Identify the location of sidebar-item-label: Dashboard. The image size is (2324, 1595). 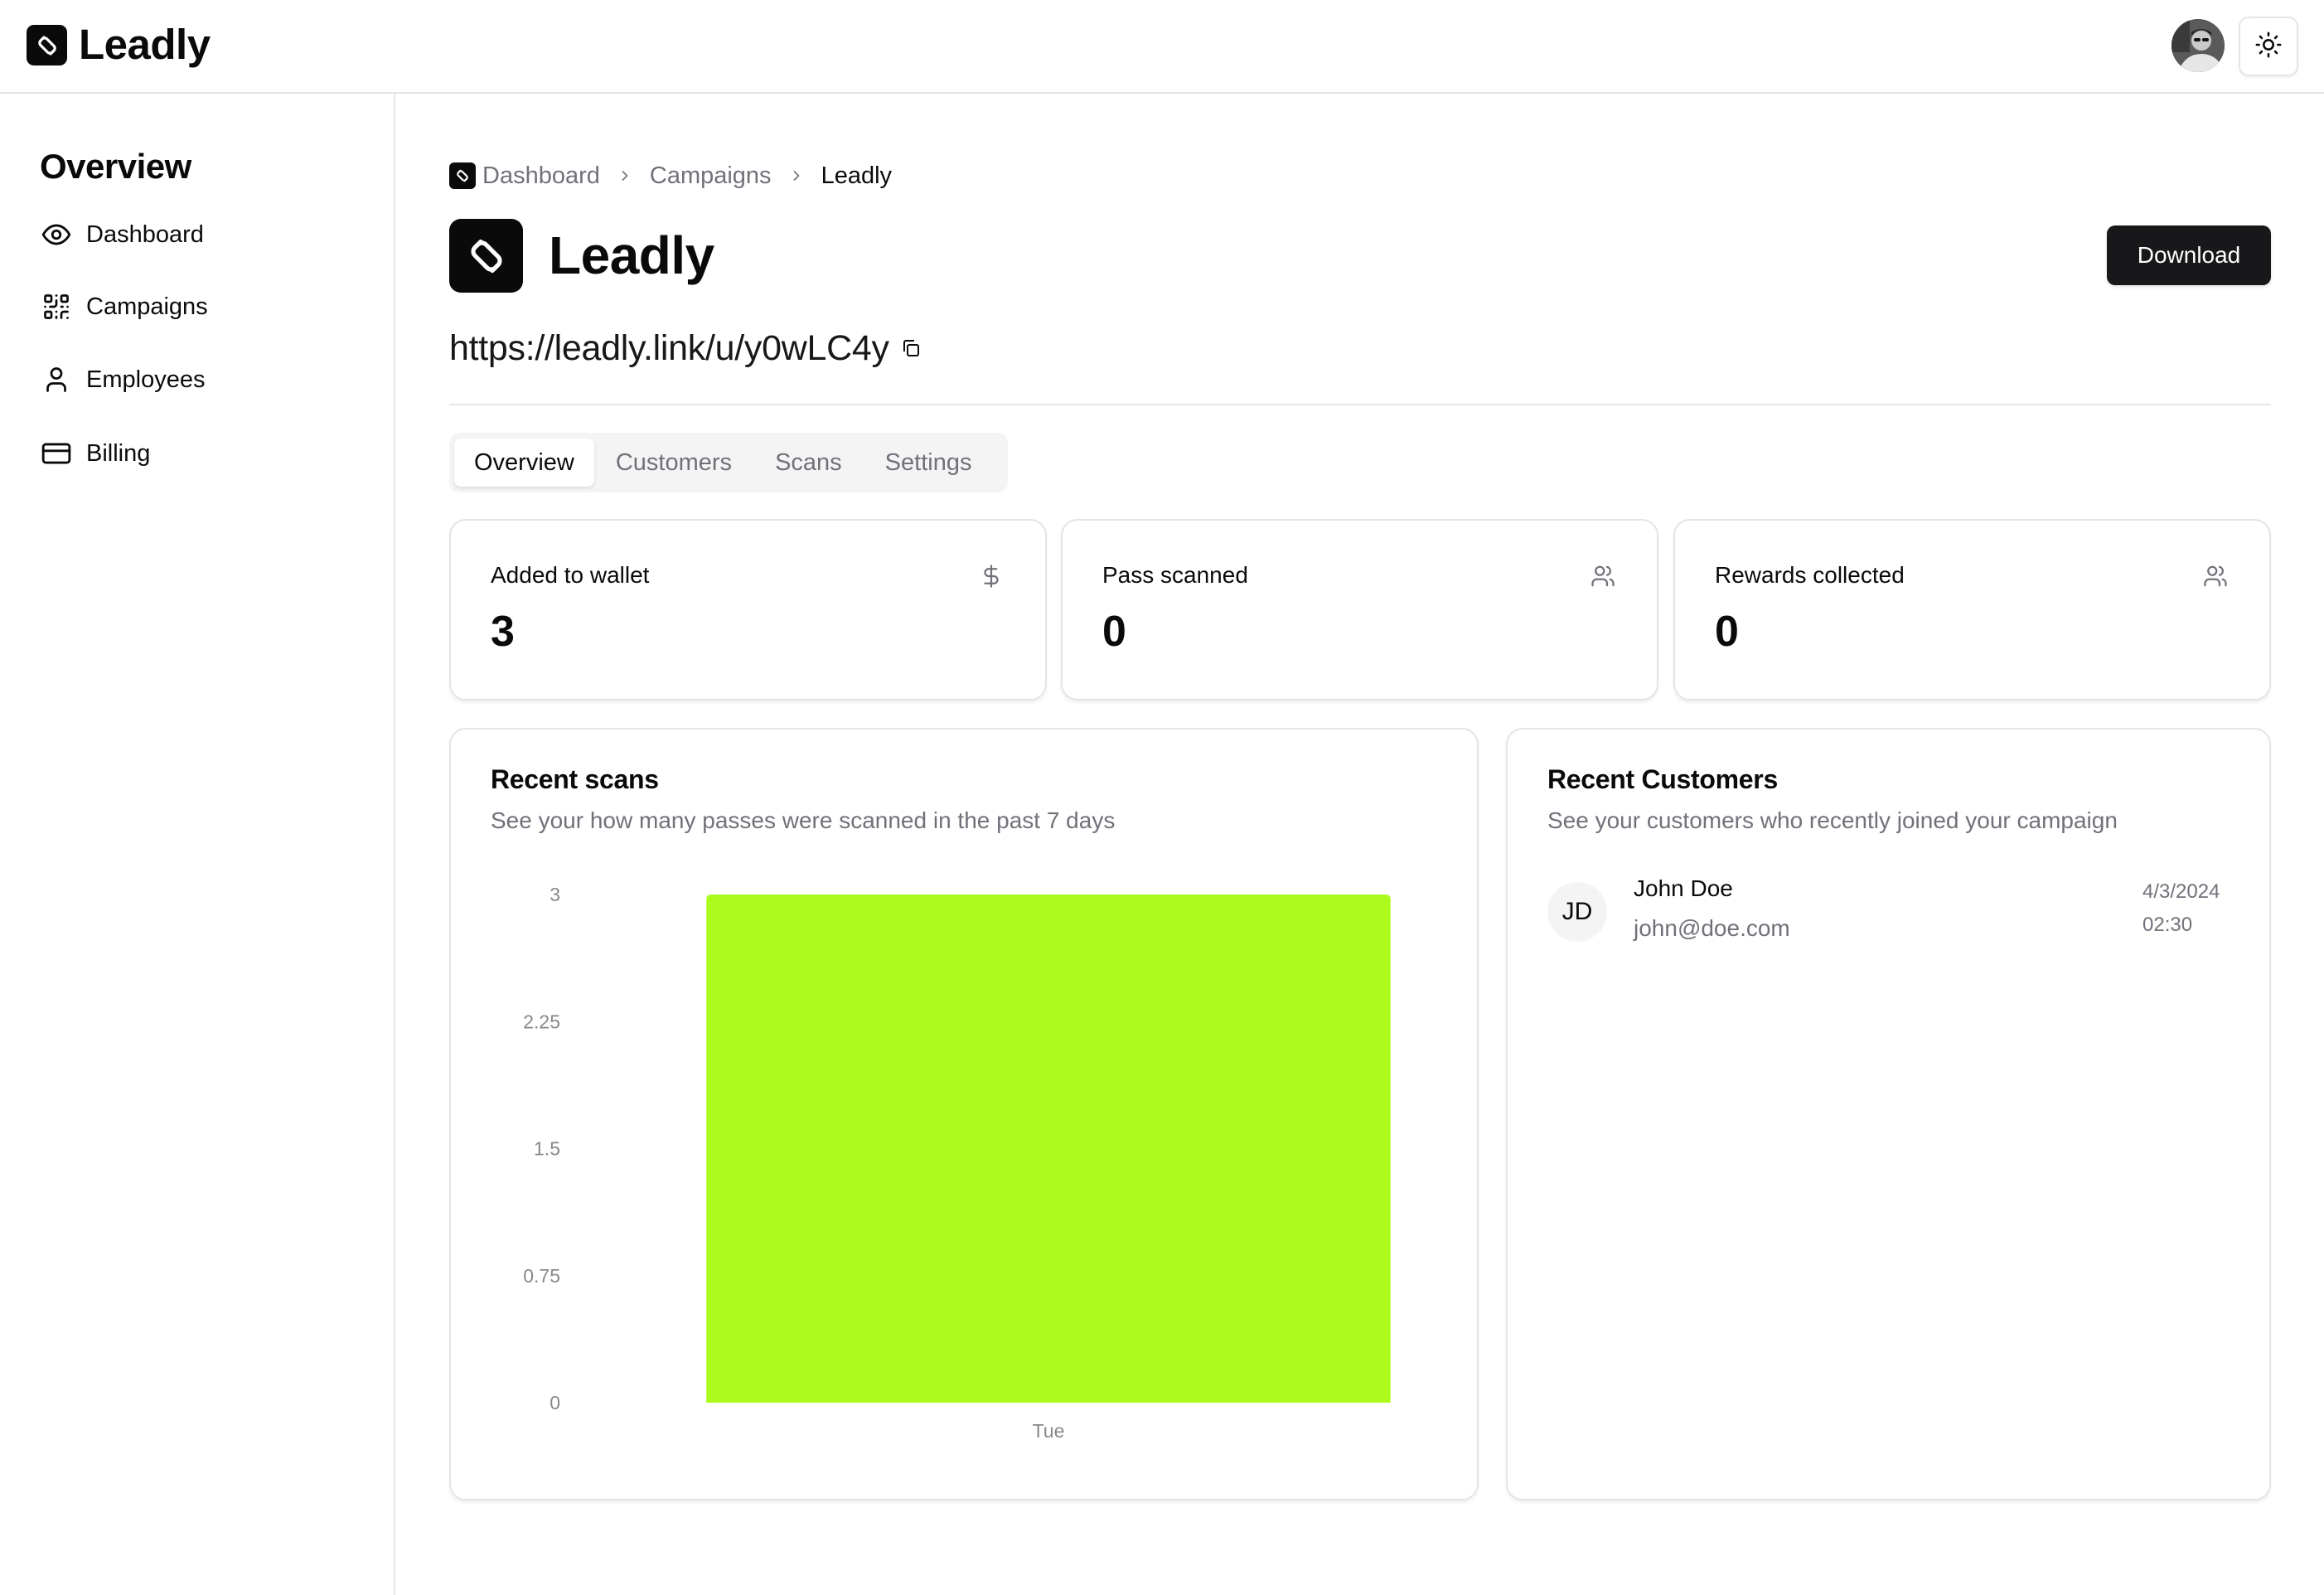
(145, 234).